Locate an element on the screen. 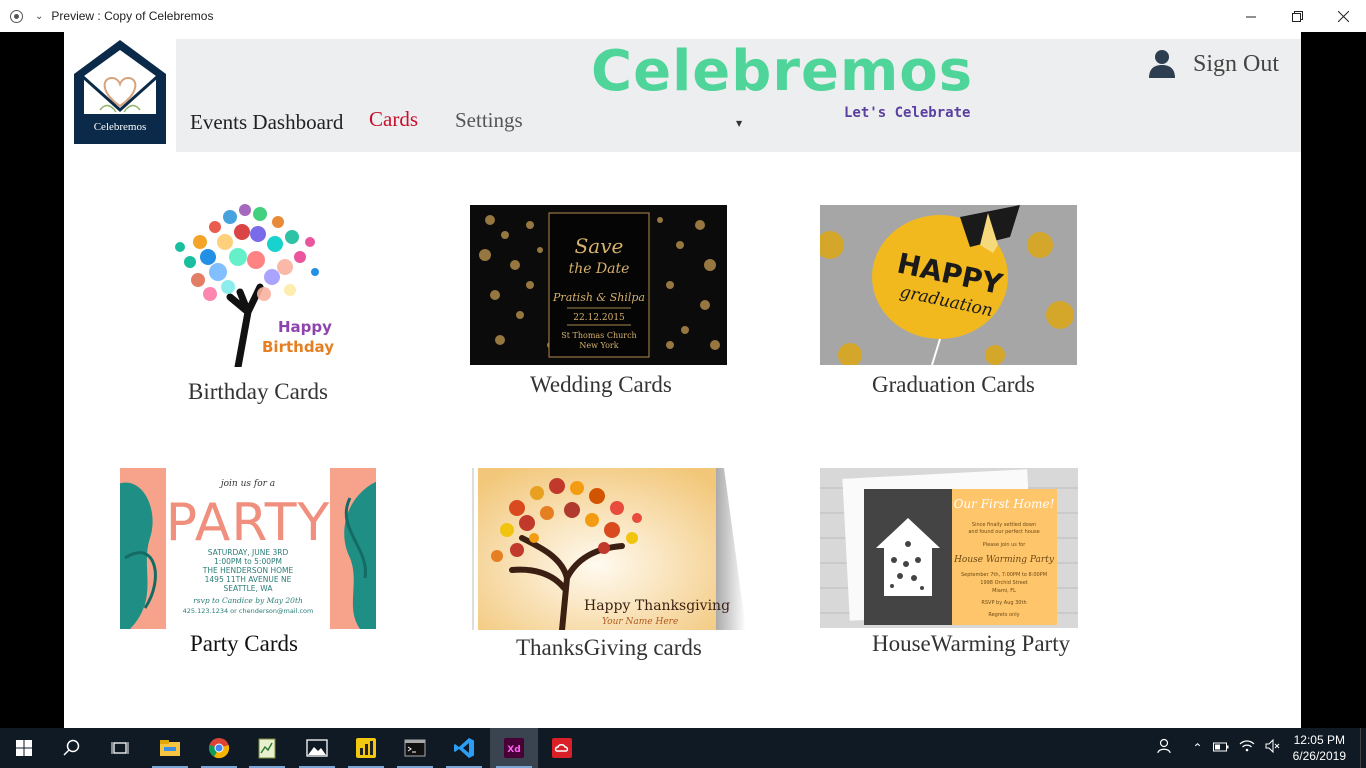 The image size is (1366, 768). vscode-icon is located at coordinates (464, 748).